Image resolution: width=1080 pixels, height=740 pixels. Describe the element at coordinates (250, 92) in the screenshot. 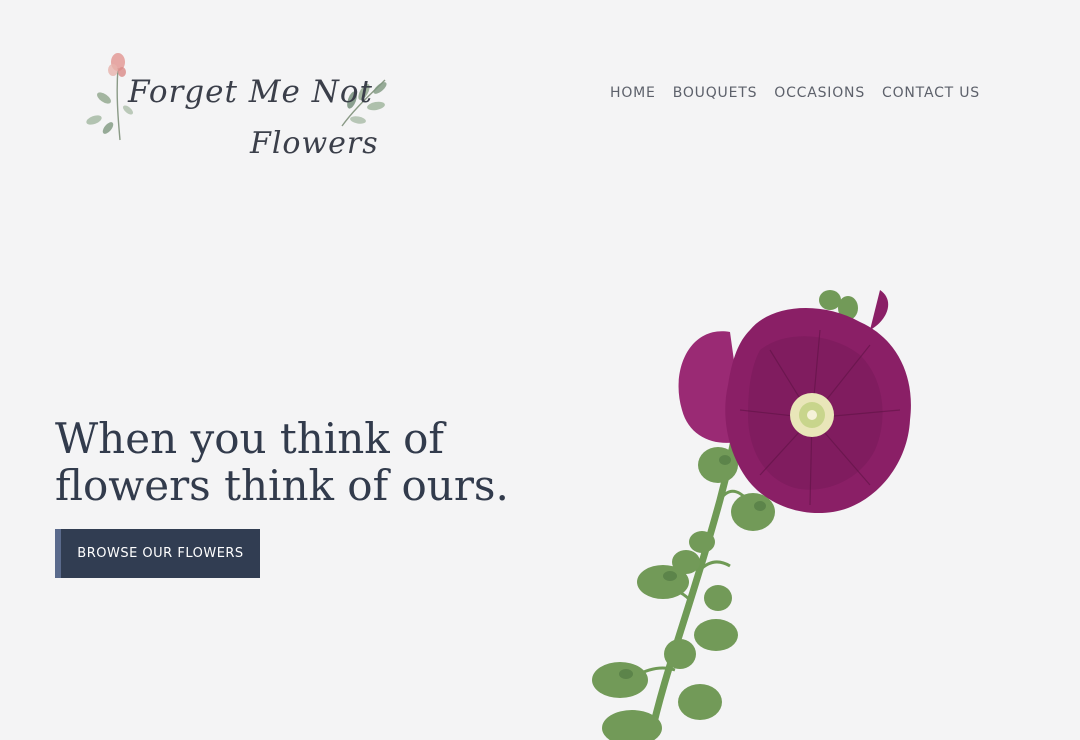

I see `logo-text-line1: Forget Me Not` at that location.